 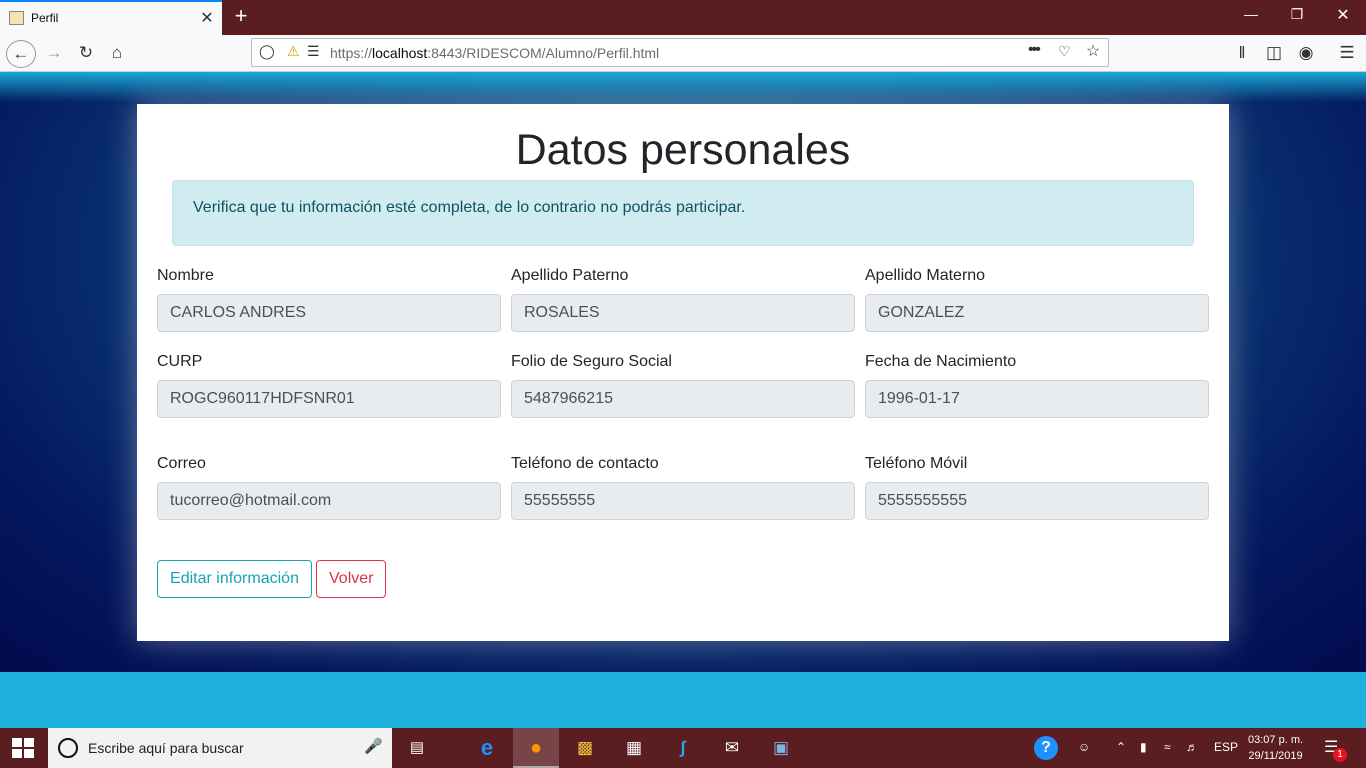 What do you see at coordinates (16, 18) in the screenshot?
I see `tab-favicon-icon` at bounding box center [16, 18].